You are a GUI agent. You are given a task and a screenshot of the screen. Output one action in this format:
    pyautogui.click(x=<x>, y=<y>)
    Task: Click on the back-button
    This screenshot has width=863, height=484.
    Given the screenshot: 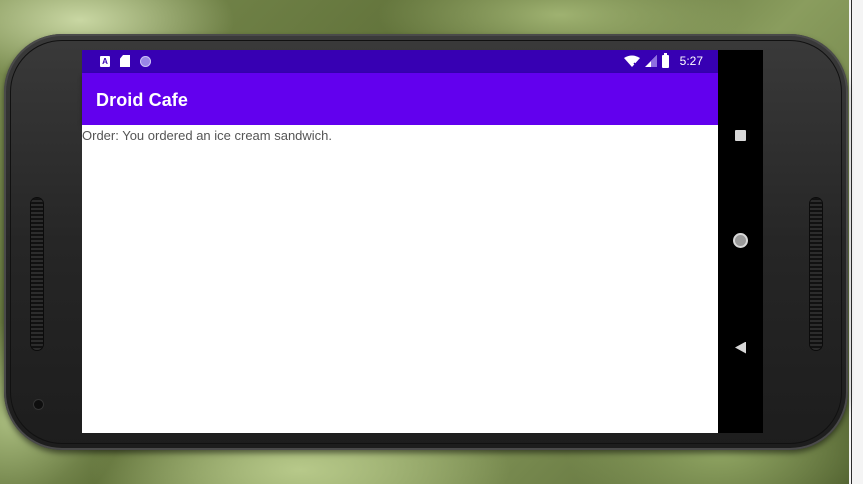 What is the action you would take?
    pyautogui.click(x=740, y=347)
    